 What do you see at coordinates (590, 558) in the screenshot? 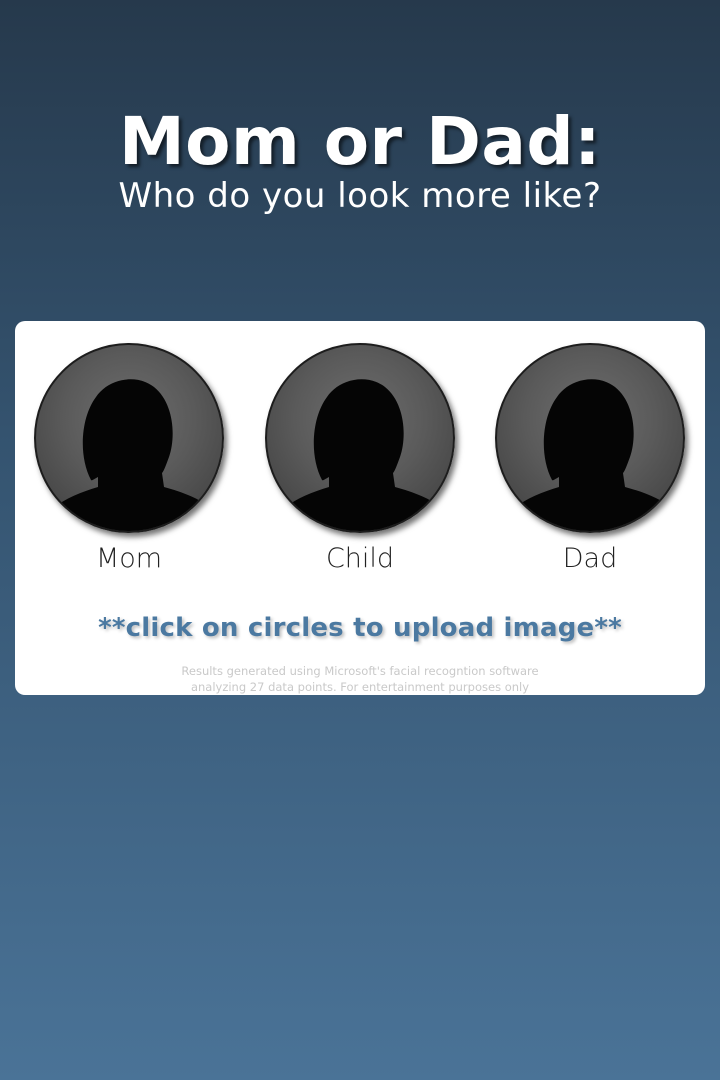
I see `dad-label: Dad` at bounding box center [590, 558].